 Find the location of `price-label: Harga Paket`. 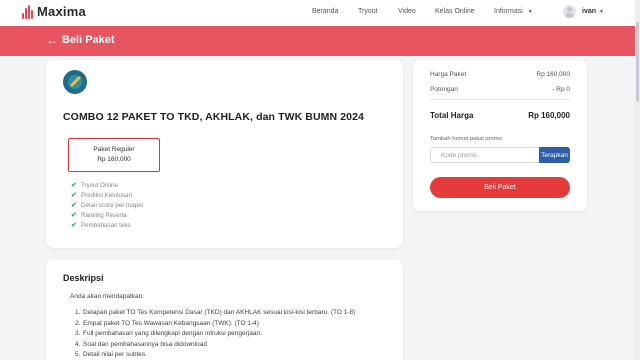

price-label: Harga Paket is located at coordinates (448, 74).